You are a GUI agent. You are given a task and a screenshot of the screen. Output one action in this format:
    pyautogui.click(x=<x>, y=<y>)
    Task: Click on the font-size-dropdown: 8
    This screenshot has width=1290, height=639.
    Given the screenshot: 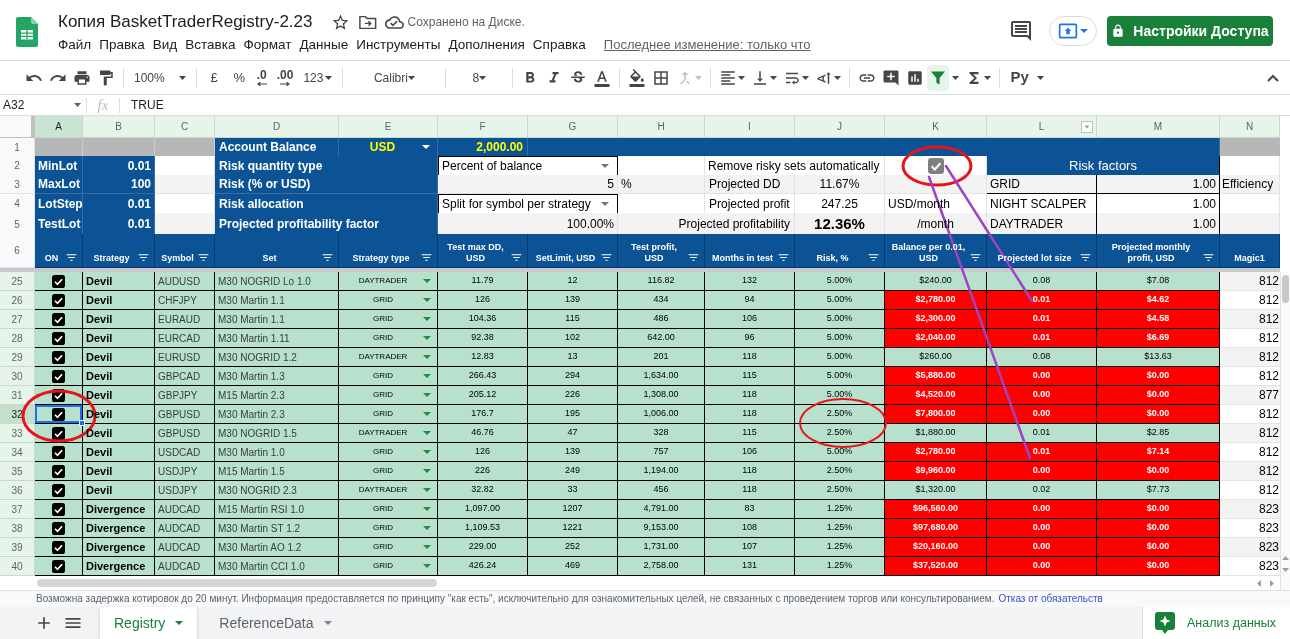 What is the action you would take?
    pyautogui.click(x=479, y=77)
    